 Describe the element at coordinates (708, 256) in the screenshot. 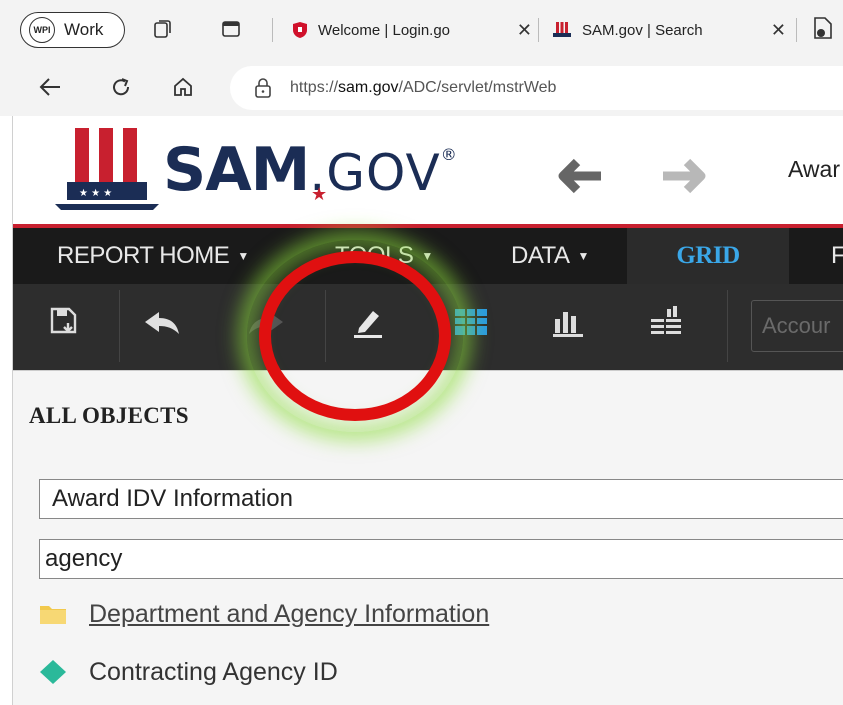

I see `menu-grid: GRID` at that location.